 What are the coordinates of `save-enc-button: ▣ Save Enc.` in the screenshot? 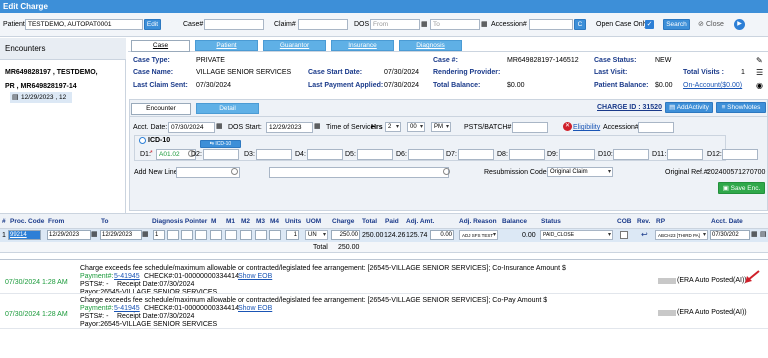 It's located at (741, 188).